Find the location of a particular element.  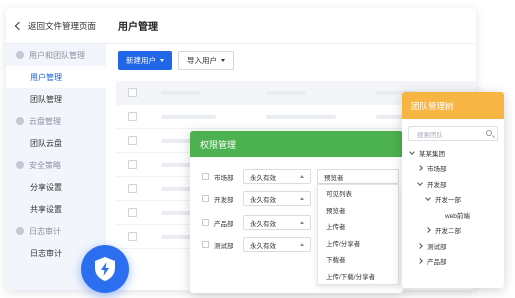

dept-label: 市场部 is located at coordinates (224, 178).